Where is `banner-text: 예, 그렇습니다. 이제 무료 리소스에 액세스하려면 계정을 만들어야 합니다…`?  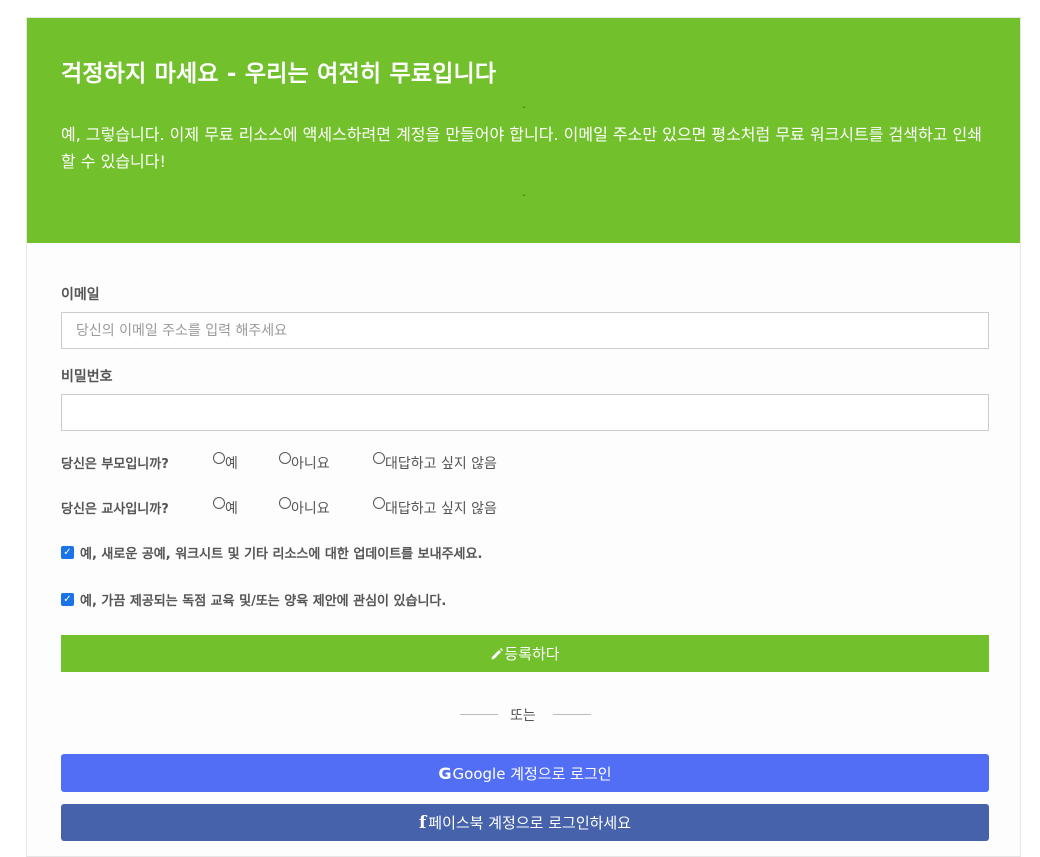 banner-text: 예, 그렇습니다. 이제 무료 리소스에 액세스하려면 계정을 만들어야 합니다… is located at coordinates (521, 148).